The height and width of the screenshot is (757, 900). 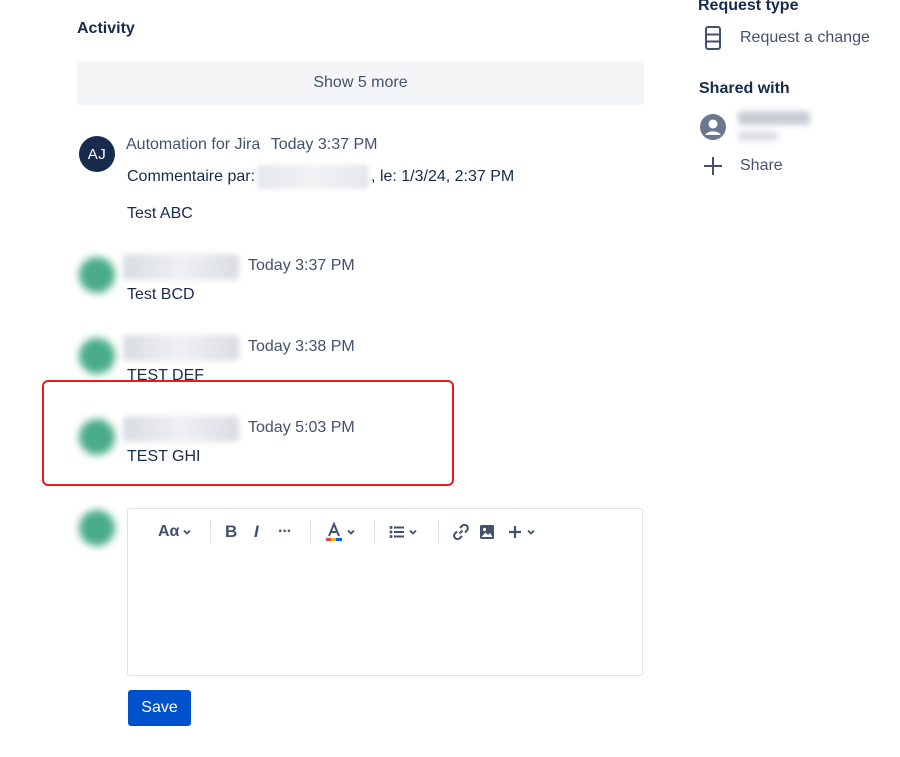 I want to click on comment-suffix: , le: 1/3/24, 2:37 PM, so click(x=443, y=177).